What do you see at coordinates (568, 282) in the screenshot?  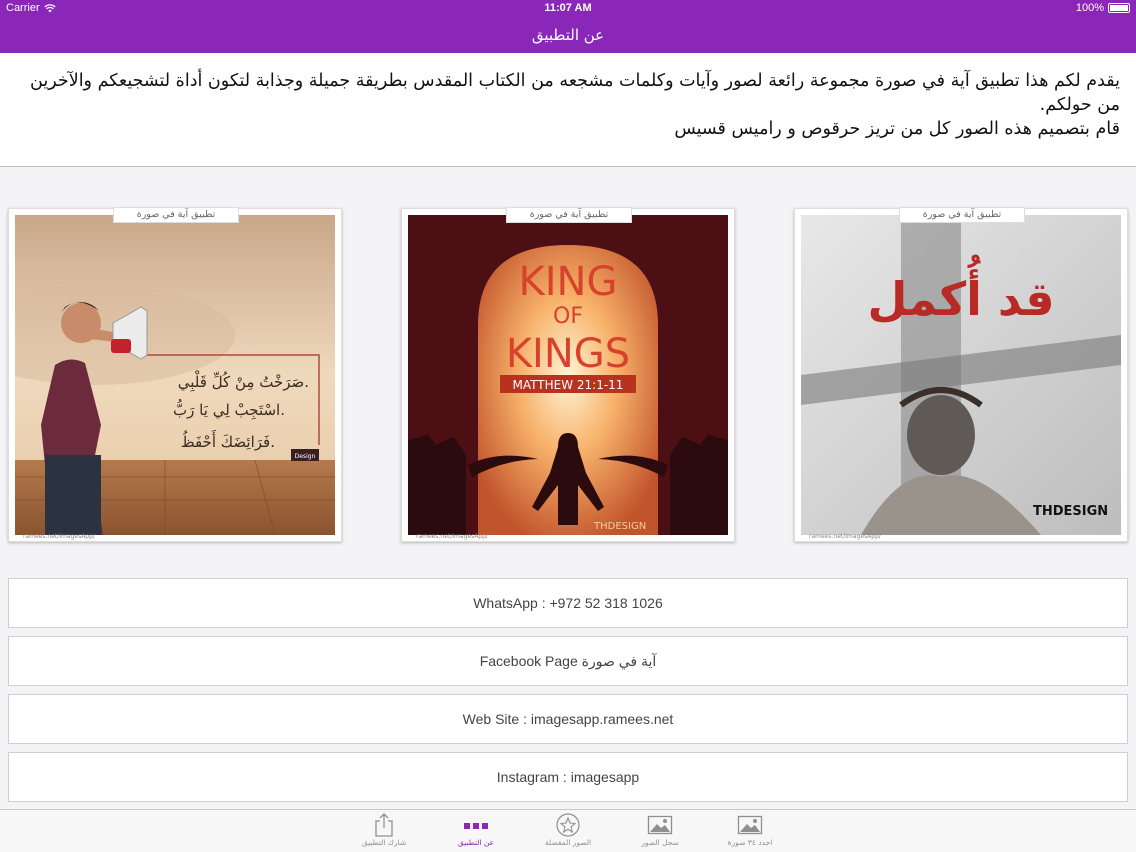 I see `headline-king: KING` at bounding box center [568, 282].